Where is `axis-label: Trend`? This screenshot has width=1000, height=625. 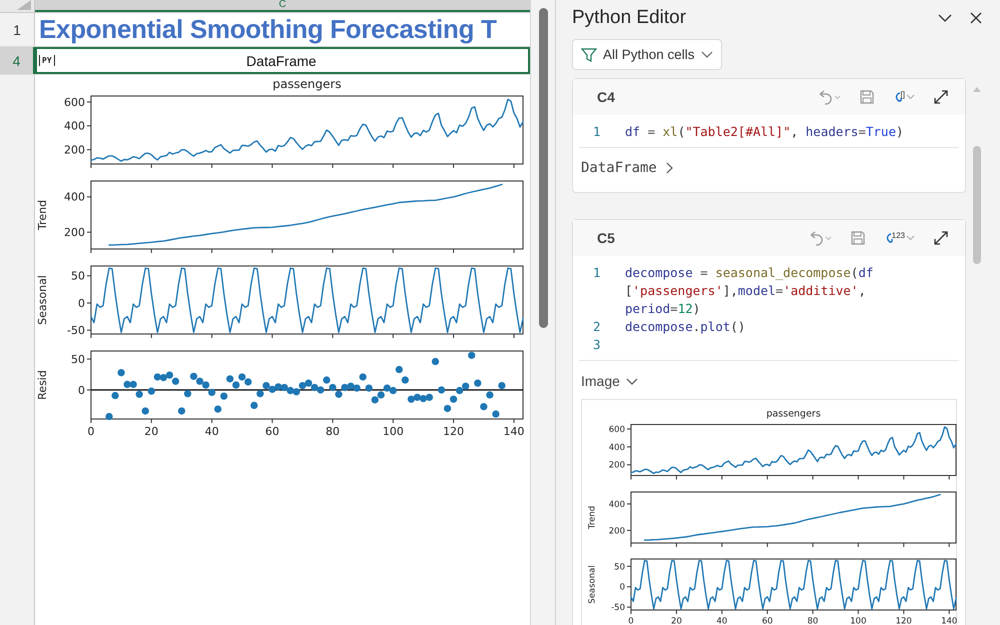
axis-label: Trend is located at coordinates (42, 215).